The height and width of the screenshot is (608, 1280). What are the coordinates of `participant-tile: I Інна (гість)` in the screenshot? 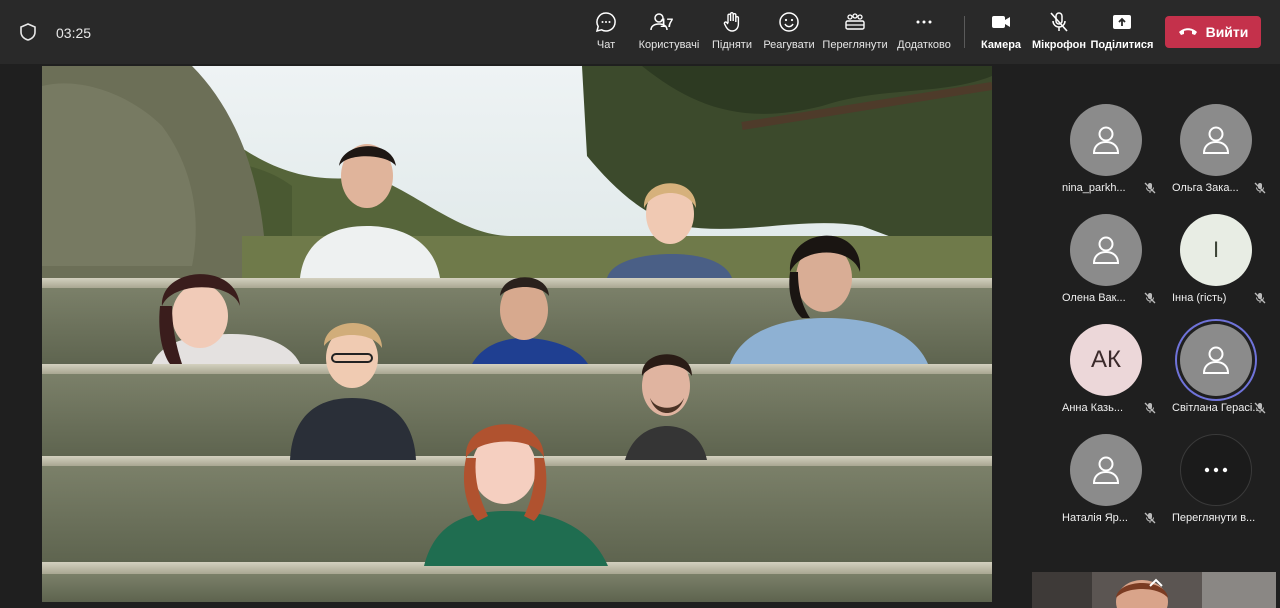 It's located at (1214, 261).